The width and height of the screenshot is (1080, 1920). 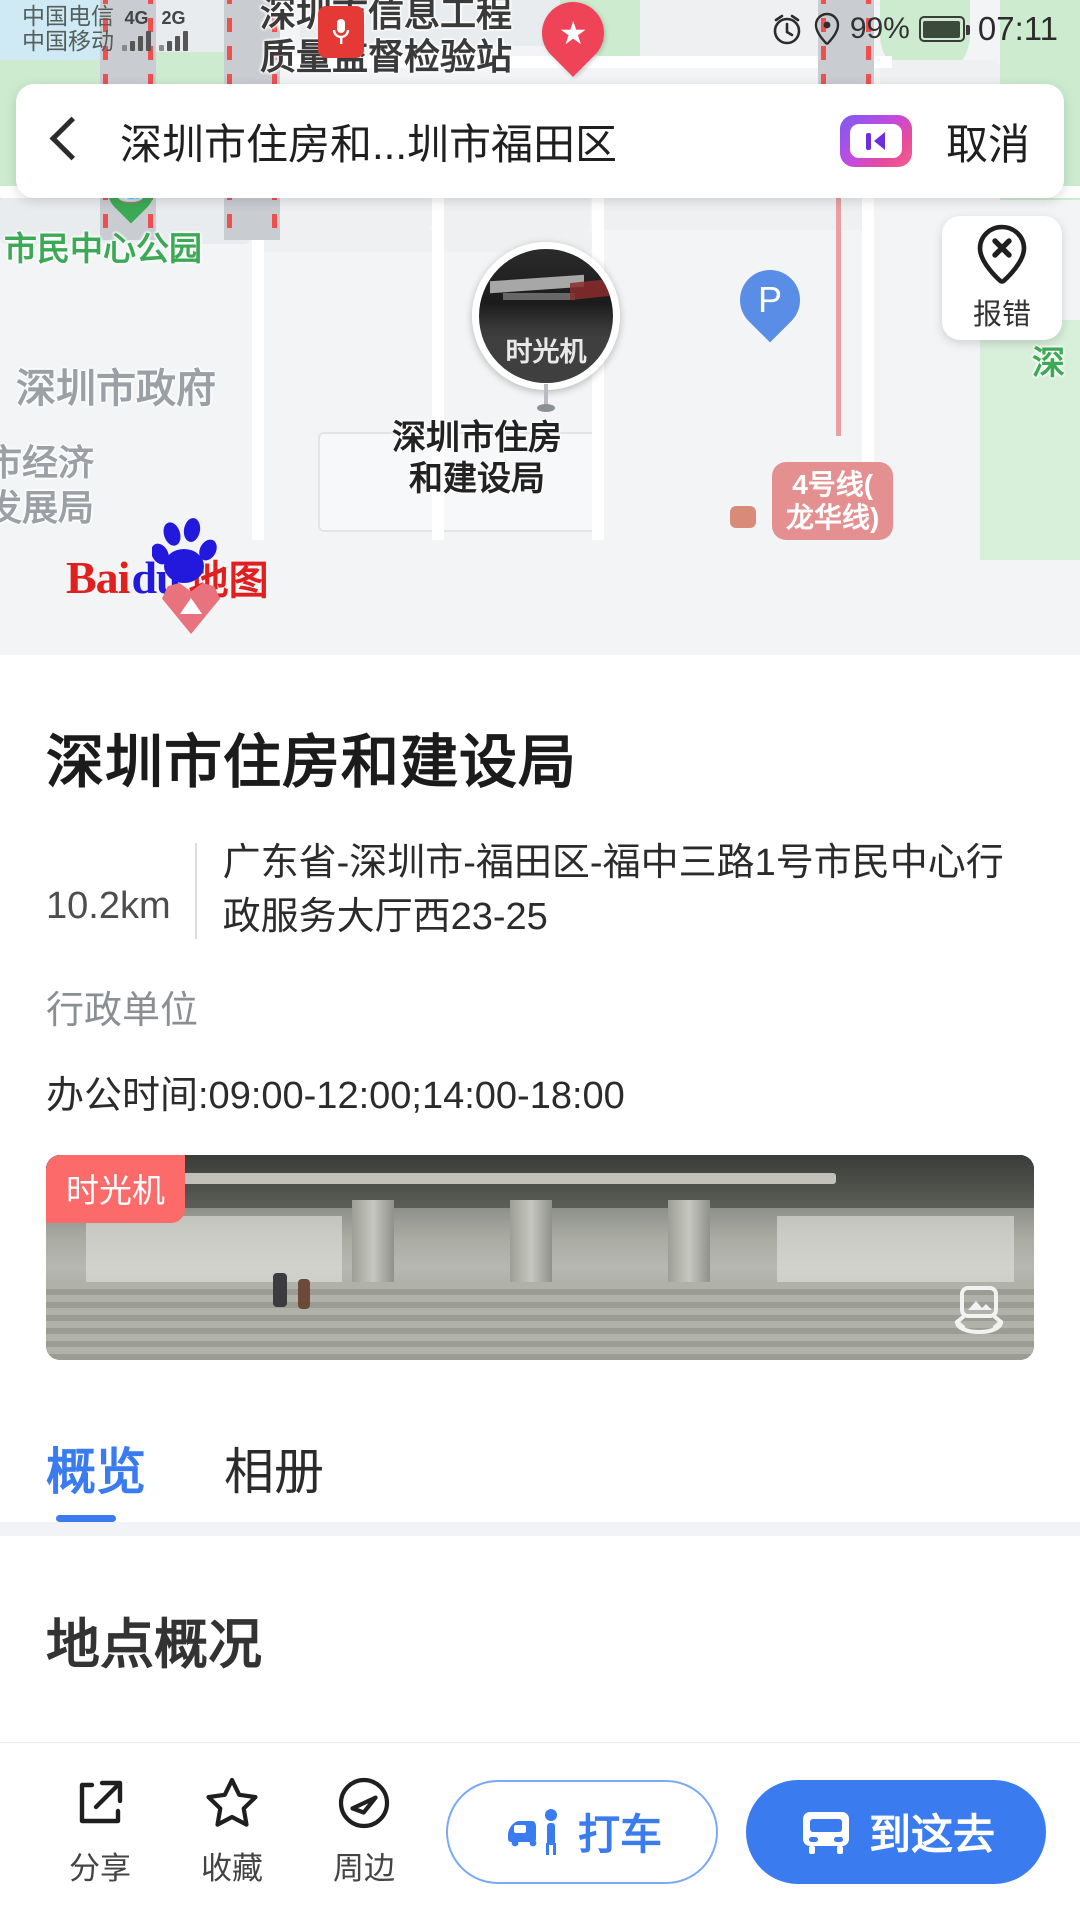 I want to click on cancel-button: 取消, so click(x=988, y=141).